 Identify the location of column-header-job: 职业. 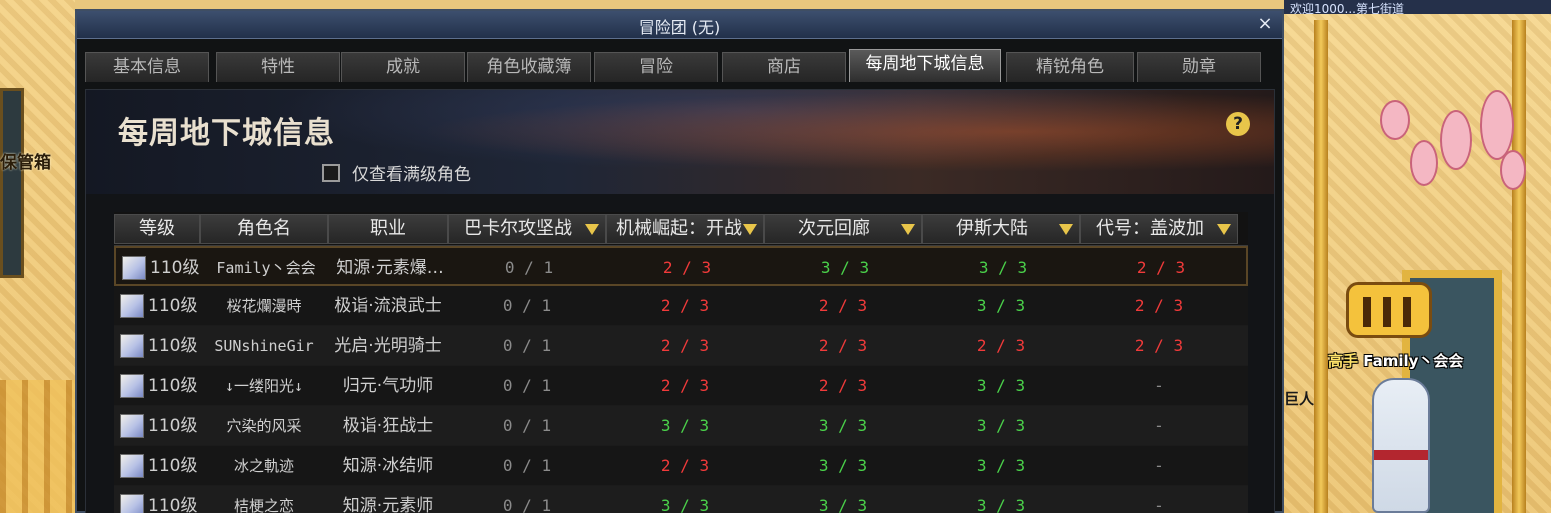
(388, 229).